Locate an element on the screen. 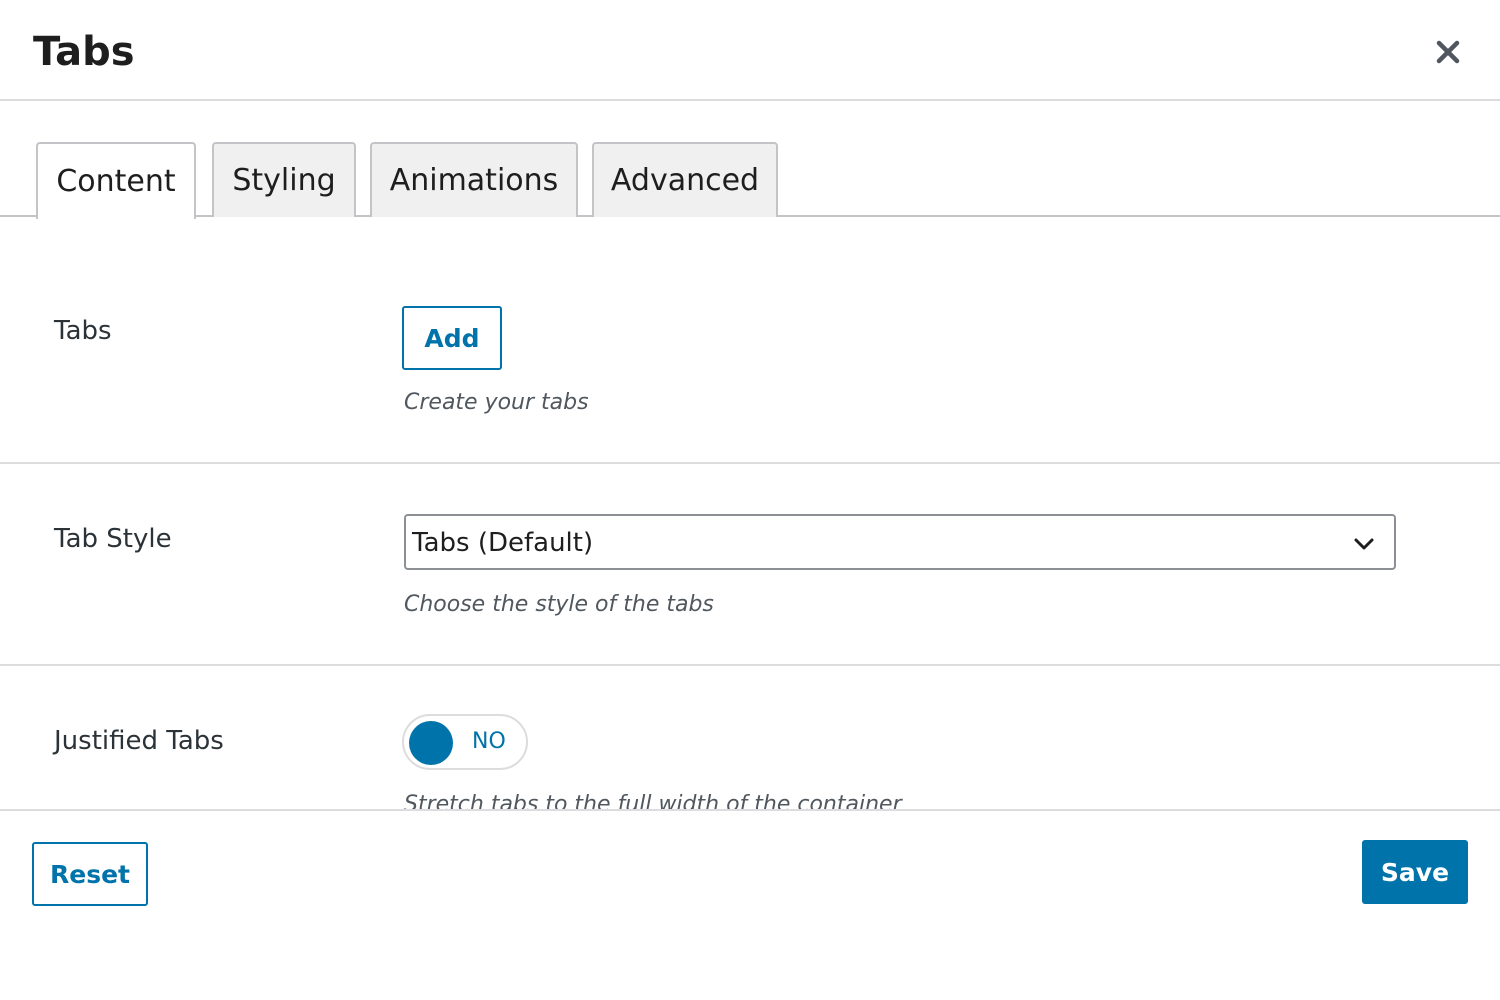 This screenshot has width=1500, height=1000. justified-tabs-toggle: NO is located at coordinates (465, 742).